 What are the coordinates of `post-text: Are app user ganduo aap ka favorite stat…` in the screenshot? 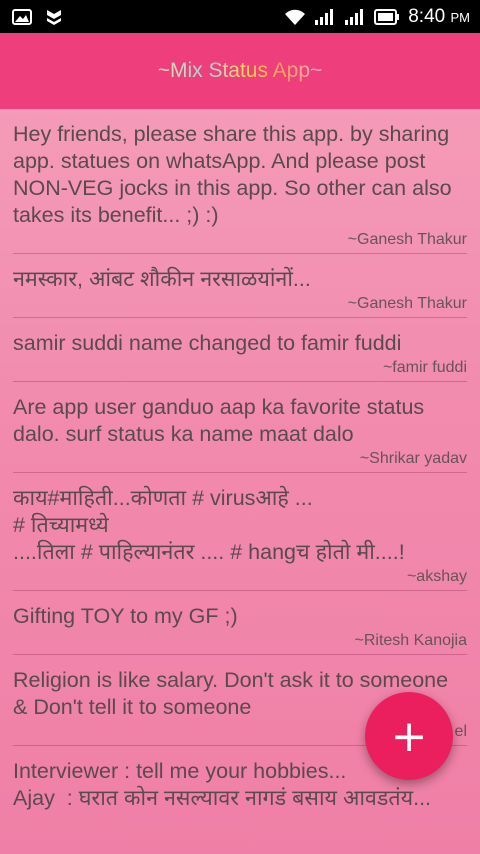 It's located at (222, 420).